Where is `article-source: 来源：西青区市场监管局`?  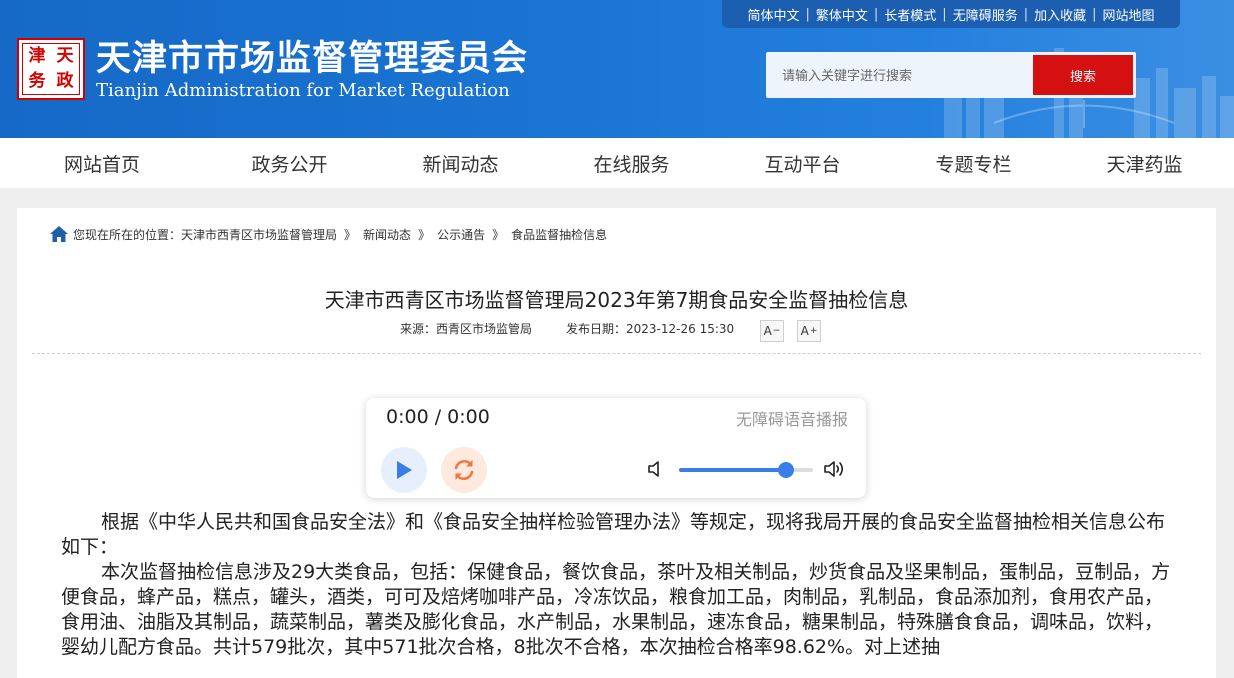 article-source: 来源：西青区市场监管局 is located at coordinates (466, 329).